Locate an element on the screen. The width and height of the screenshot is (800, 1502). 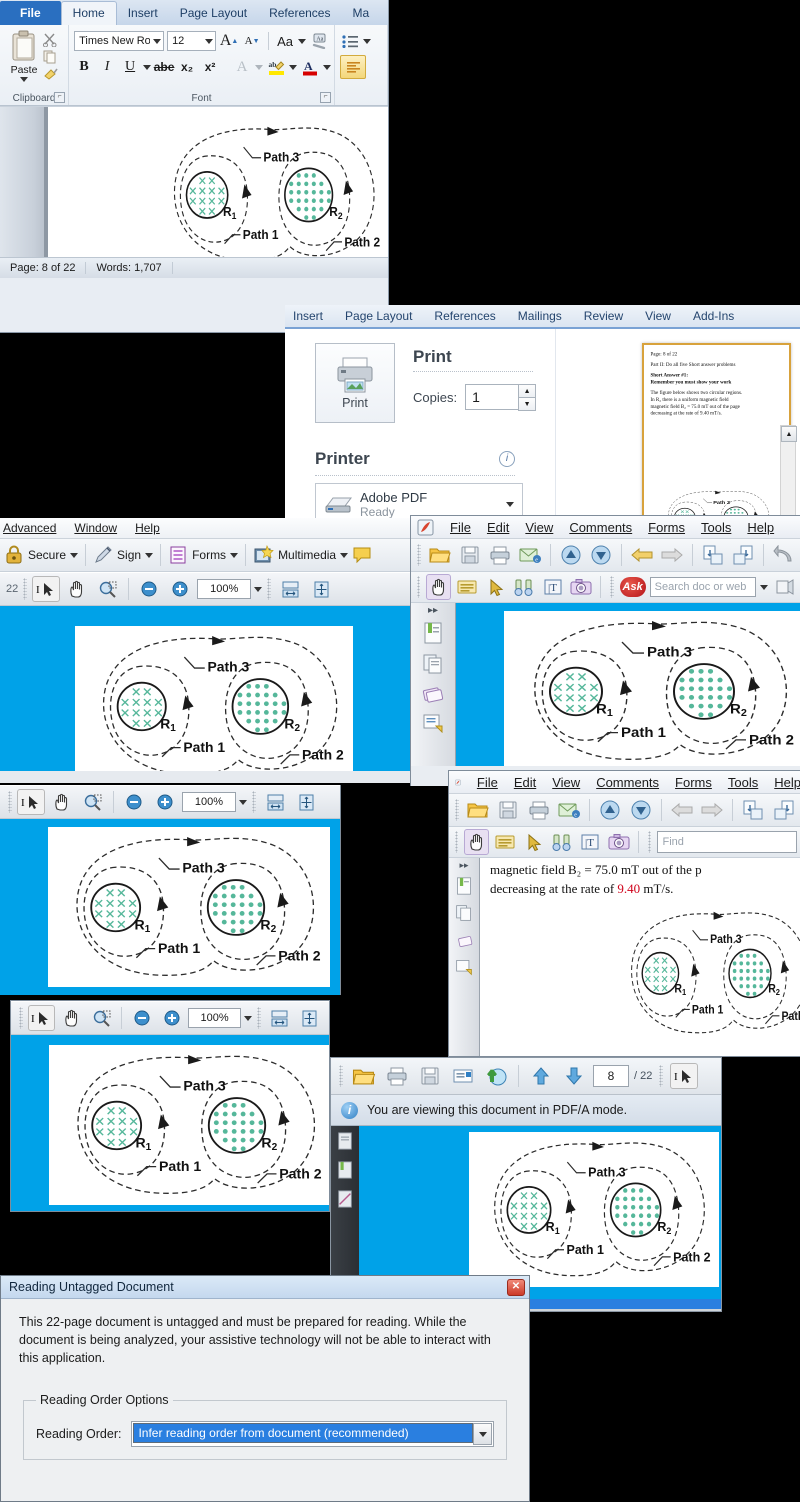
select-arrow-icon is located at coordinates (495, 587).